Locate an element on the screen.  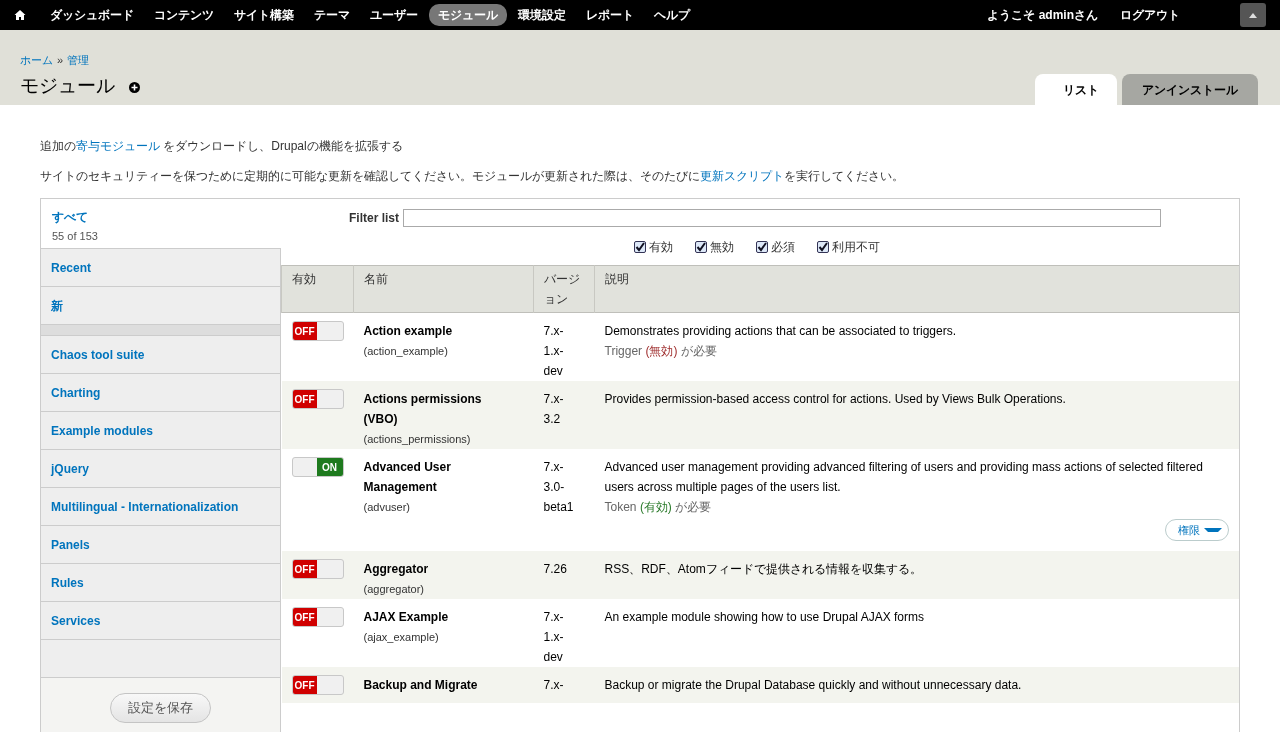
version-text: 7.26 is located at coordinates (555, 569).